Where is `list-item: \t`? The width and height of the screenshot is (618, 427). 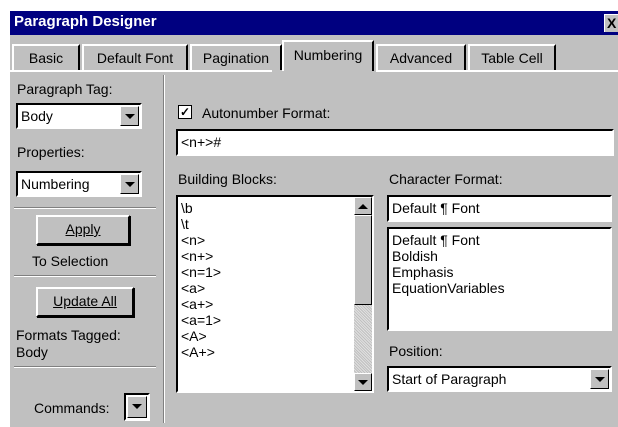
list-item: \t is located at coordinates (199, 224).